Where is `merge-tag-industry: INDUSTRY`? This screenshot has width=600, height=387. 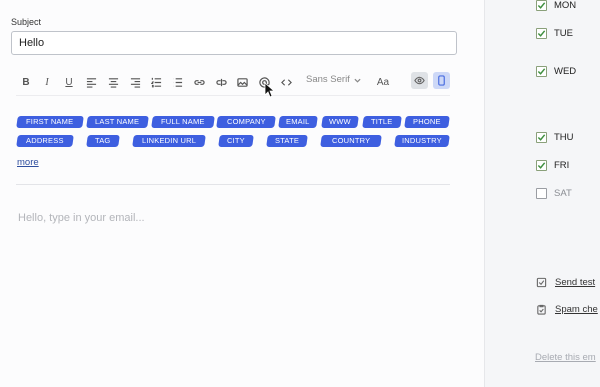 merge-tag-industry: INDUSTRY is located at coordinates (422, 141).